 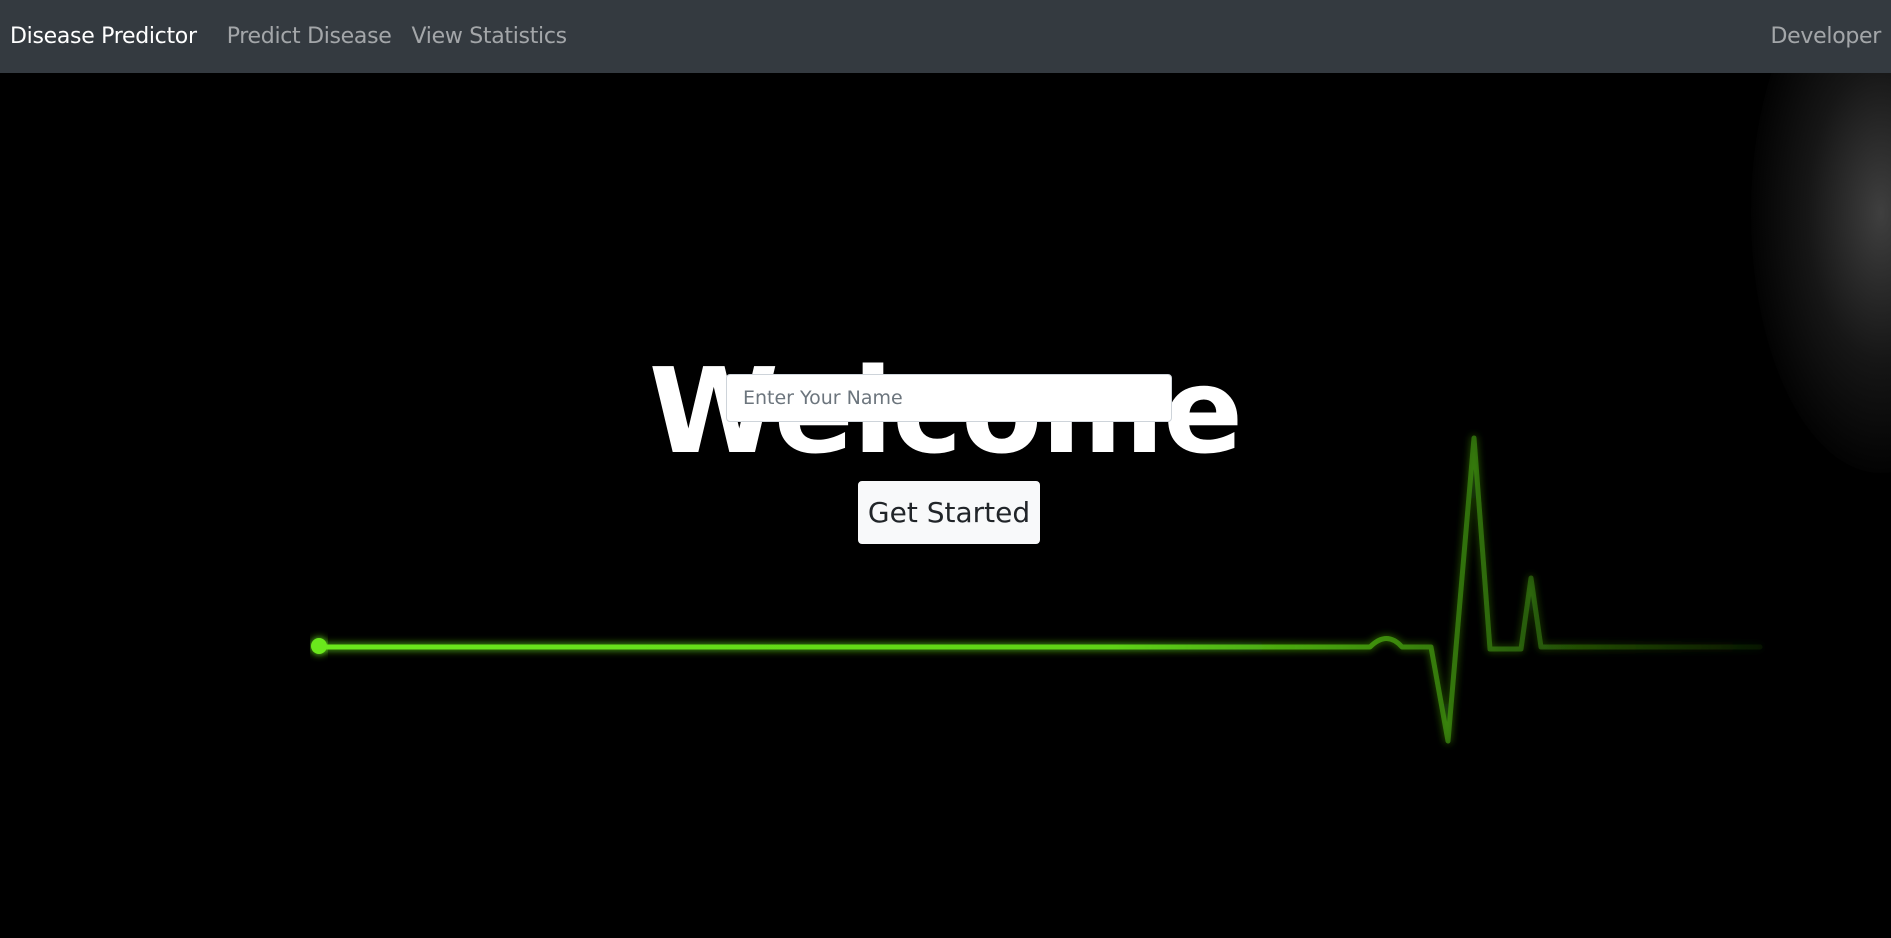 What do you see at coordinates (1826, 36) in the screenshot?
I see `nav-developer: Developer` at bounding box center [1826, 36].